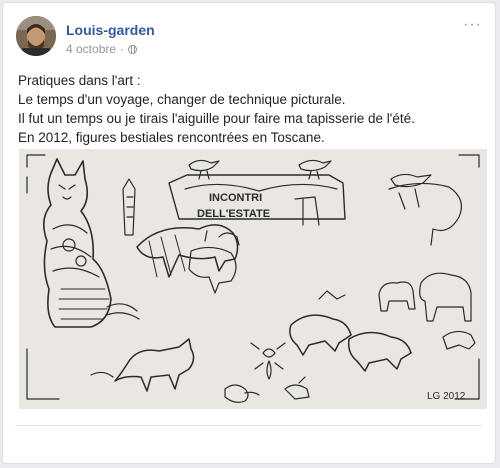 Image resolution: width=500 pixels, height=468 pixels. I want to click on post-date: 4 octobre, so click(91, 49).